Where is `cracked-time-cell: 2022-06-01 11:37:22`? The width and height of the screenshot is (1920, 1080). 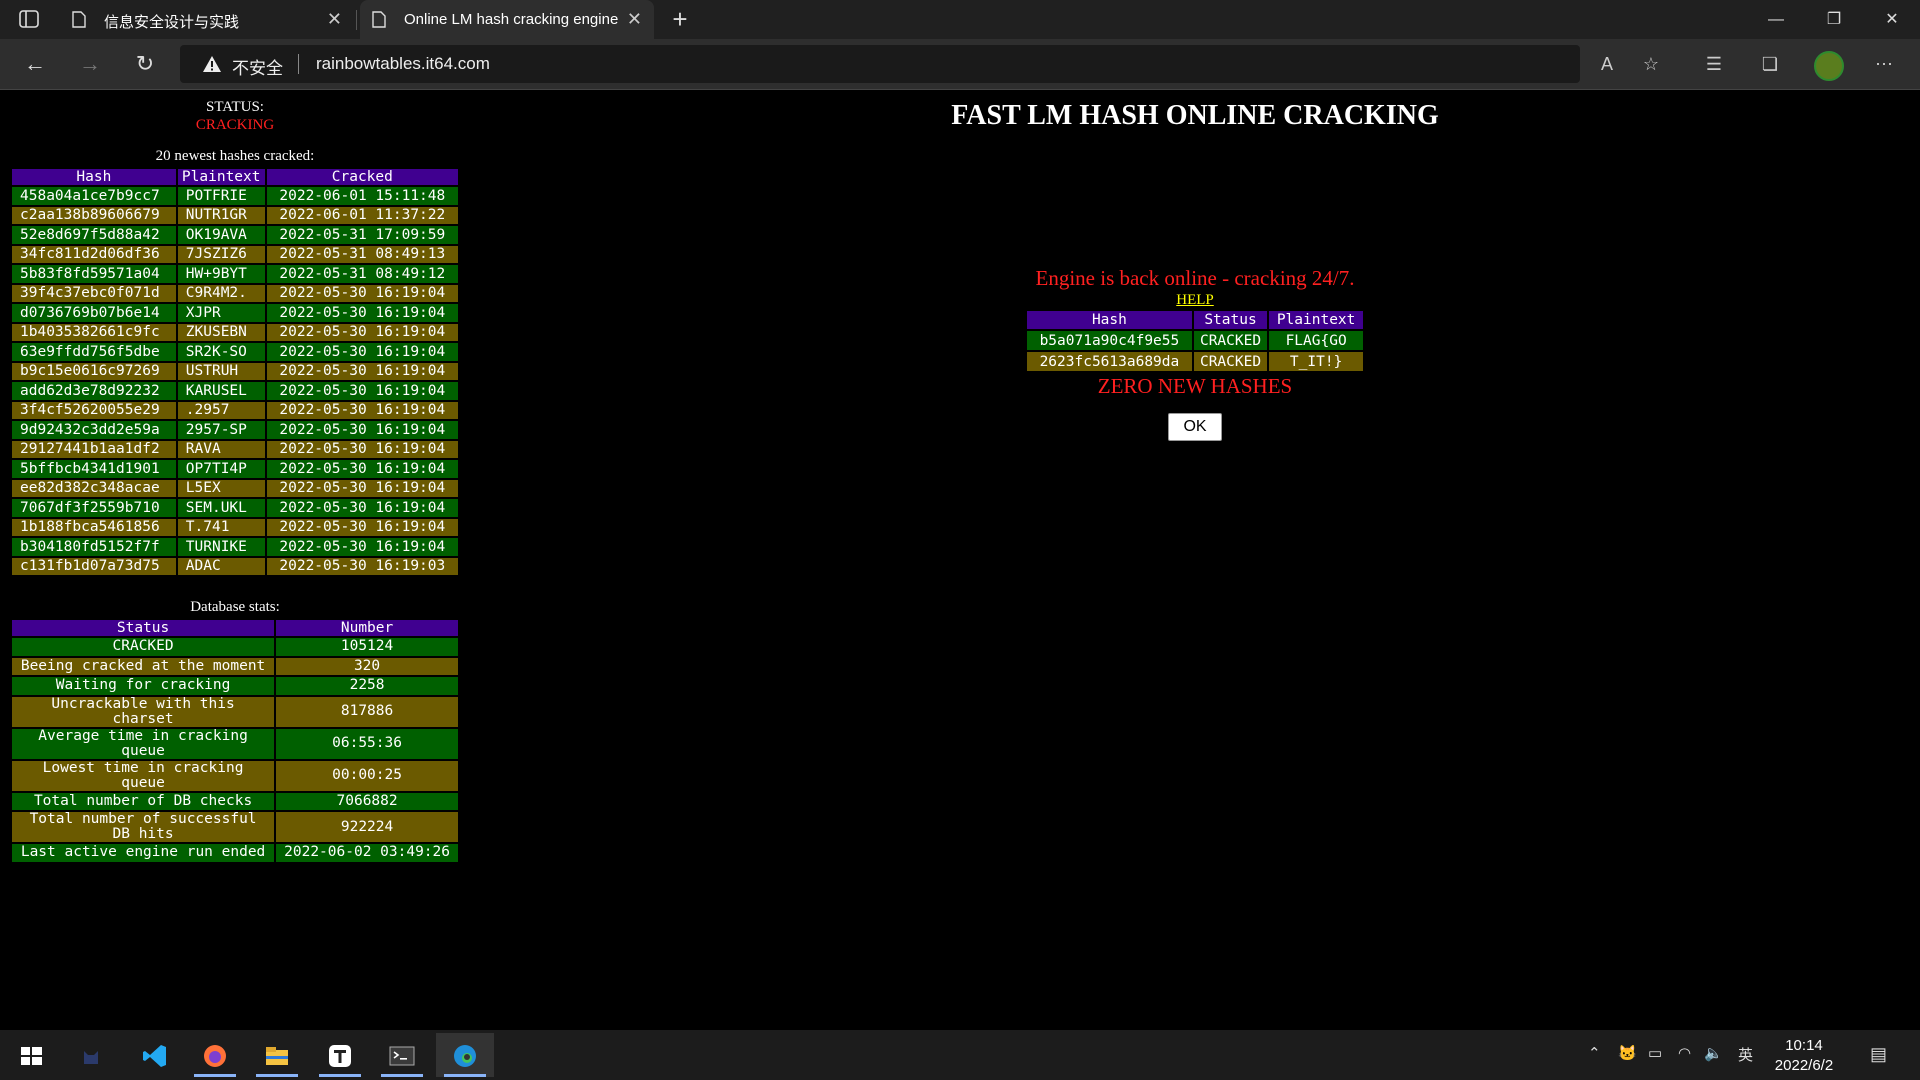 cracked-time-cell: 2022-06-01 11:37:22 is located at coordinates (362, 215).